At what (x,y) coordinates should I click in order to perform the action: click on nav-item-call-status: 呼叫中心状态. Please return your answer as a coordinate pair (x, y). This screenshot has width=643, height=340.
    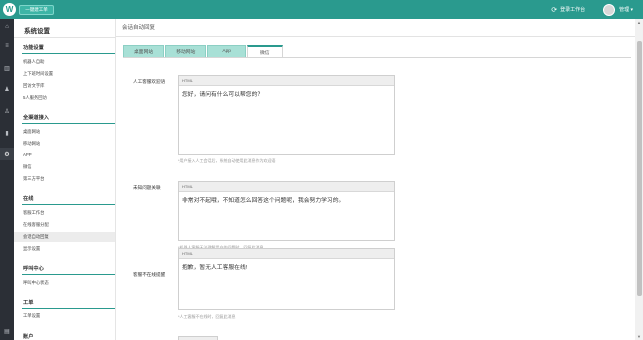
    Looking at the image, I should click on (36, 283).